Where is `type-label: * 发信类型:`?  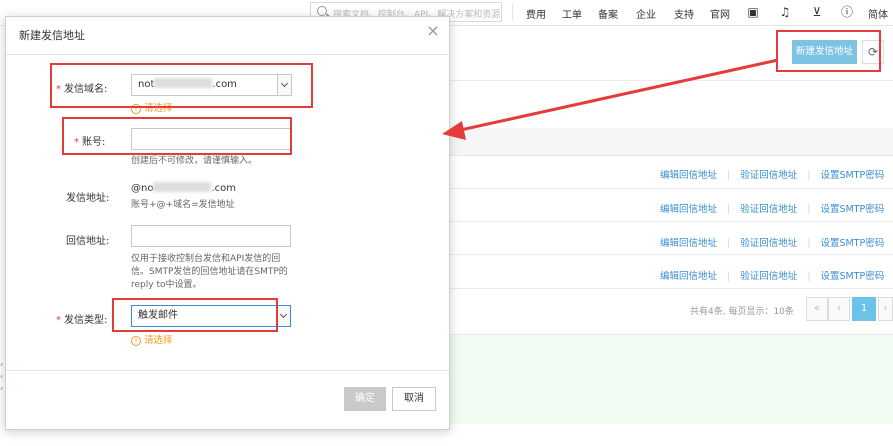
type-label: * 发信类型: is located at coordinates (81, 318).